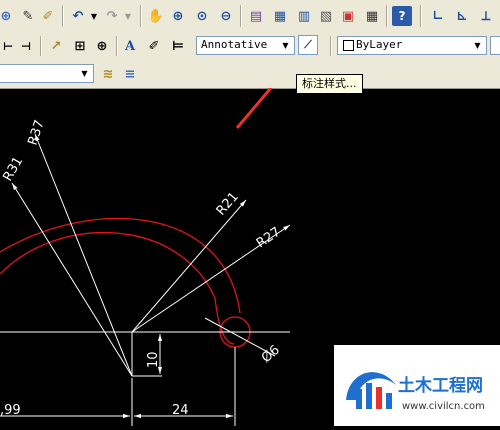  Describe the element at coordinates (128, 16) in the screenshot. I see `redo-dropdown-icon: ▼` at that location.